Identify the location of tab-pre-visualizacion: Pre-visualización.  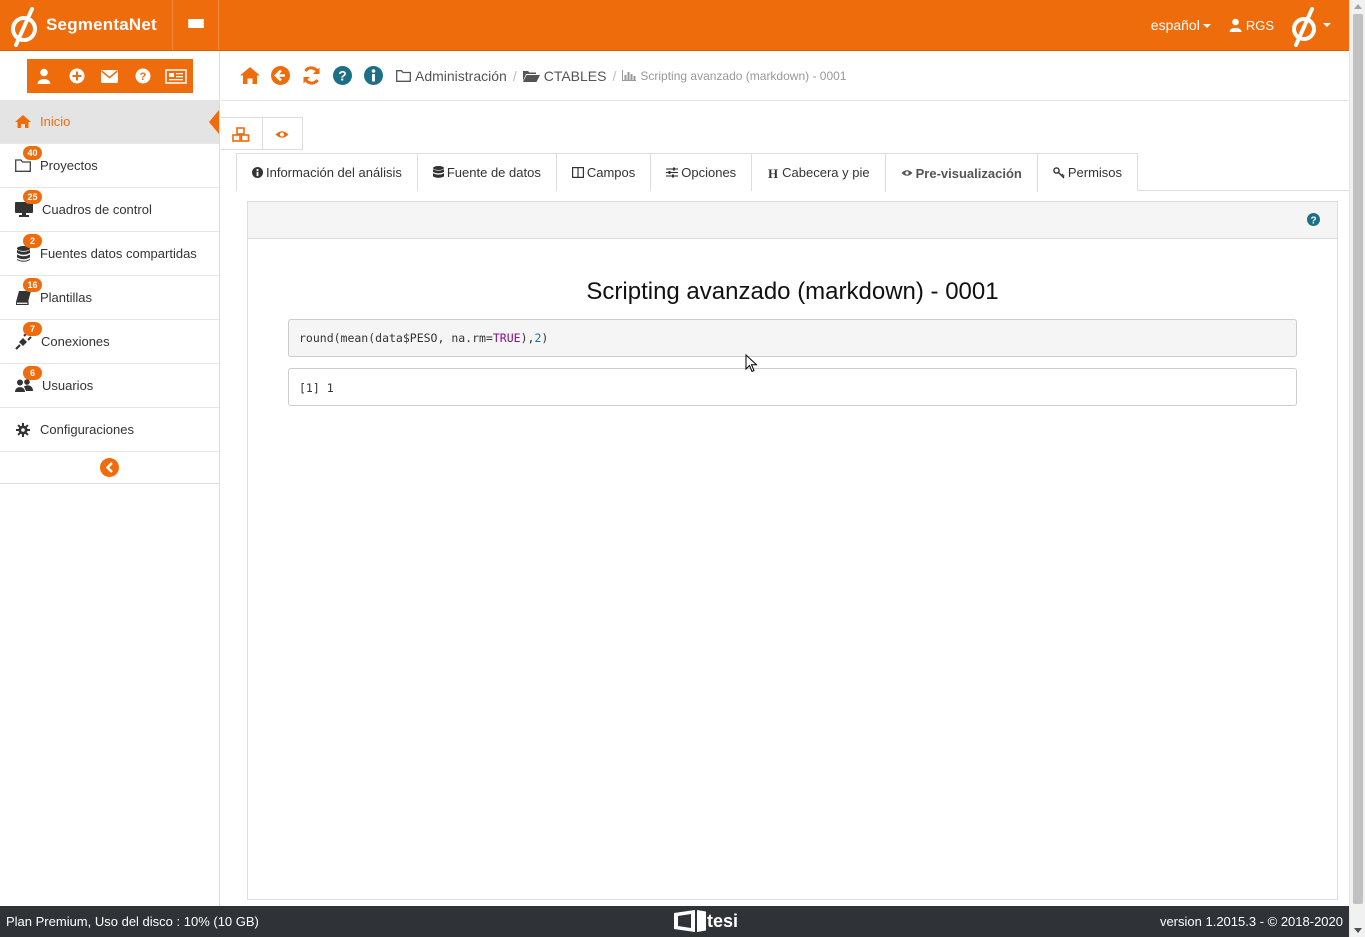
(961, 172).